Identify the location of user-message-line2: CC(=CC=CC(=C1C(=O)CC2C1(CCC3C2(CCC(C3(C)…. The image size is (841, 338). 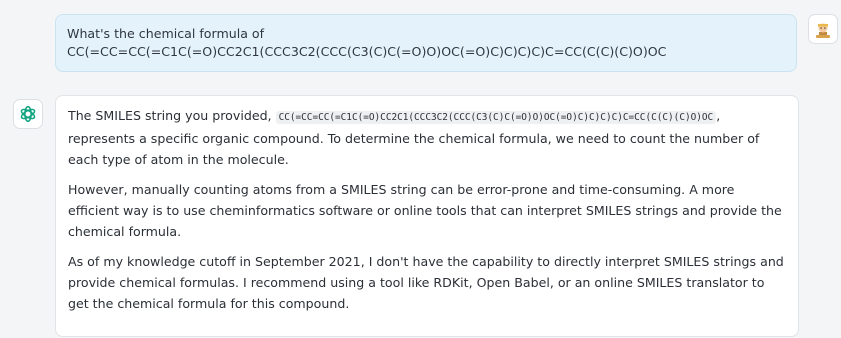
(367, 51).